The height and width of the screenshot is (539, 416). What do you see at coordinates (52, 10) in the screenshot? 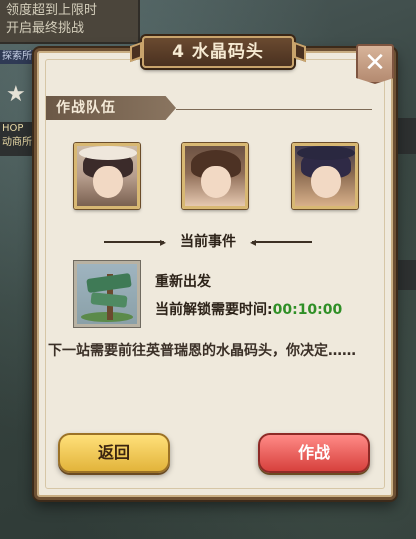
I see `banner-line-1: 领度超到上限时` at bounding box center [52, 10].